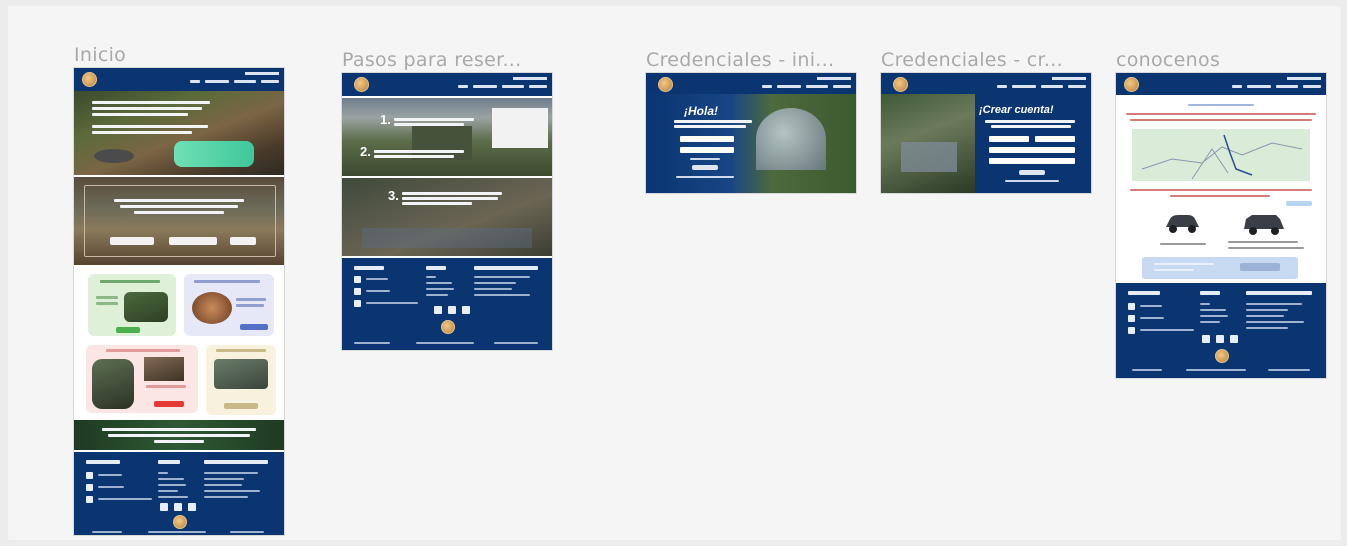 The width and height of the screenshot is (1347, 546). Describe the element at coordinates (1032, 161) in the screenshot. I see `signup-password-field` at that location.